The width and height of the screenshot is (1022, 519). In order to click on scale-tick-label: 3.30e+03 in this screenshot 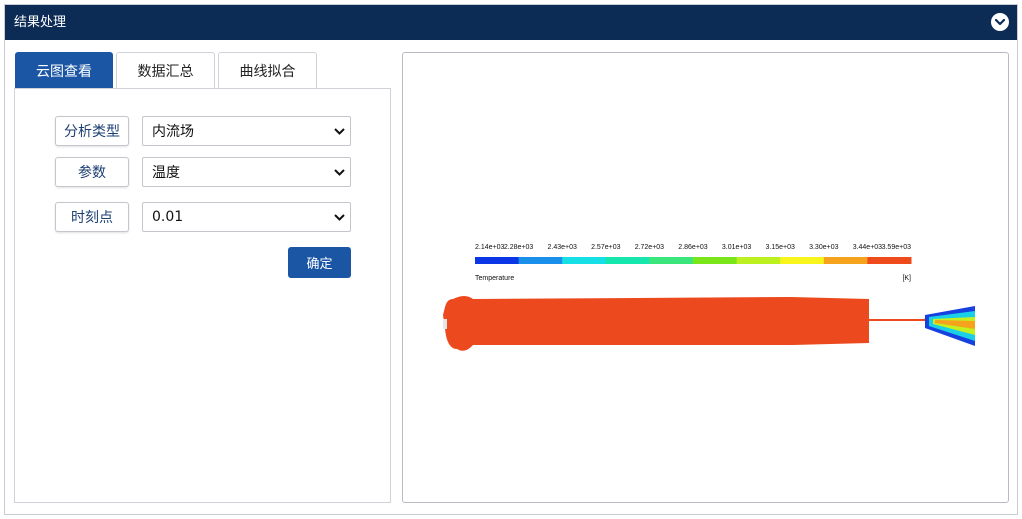, I will do `click(823, 247)`.